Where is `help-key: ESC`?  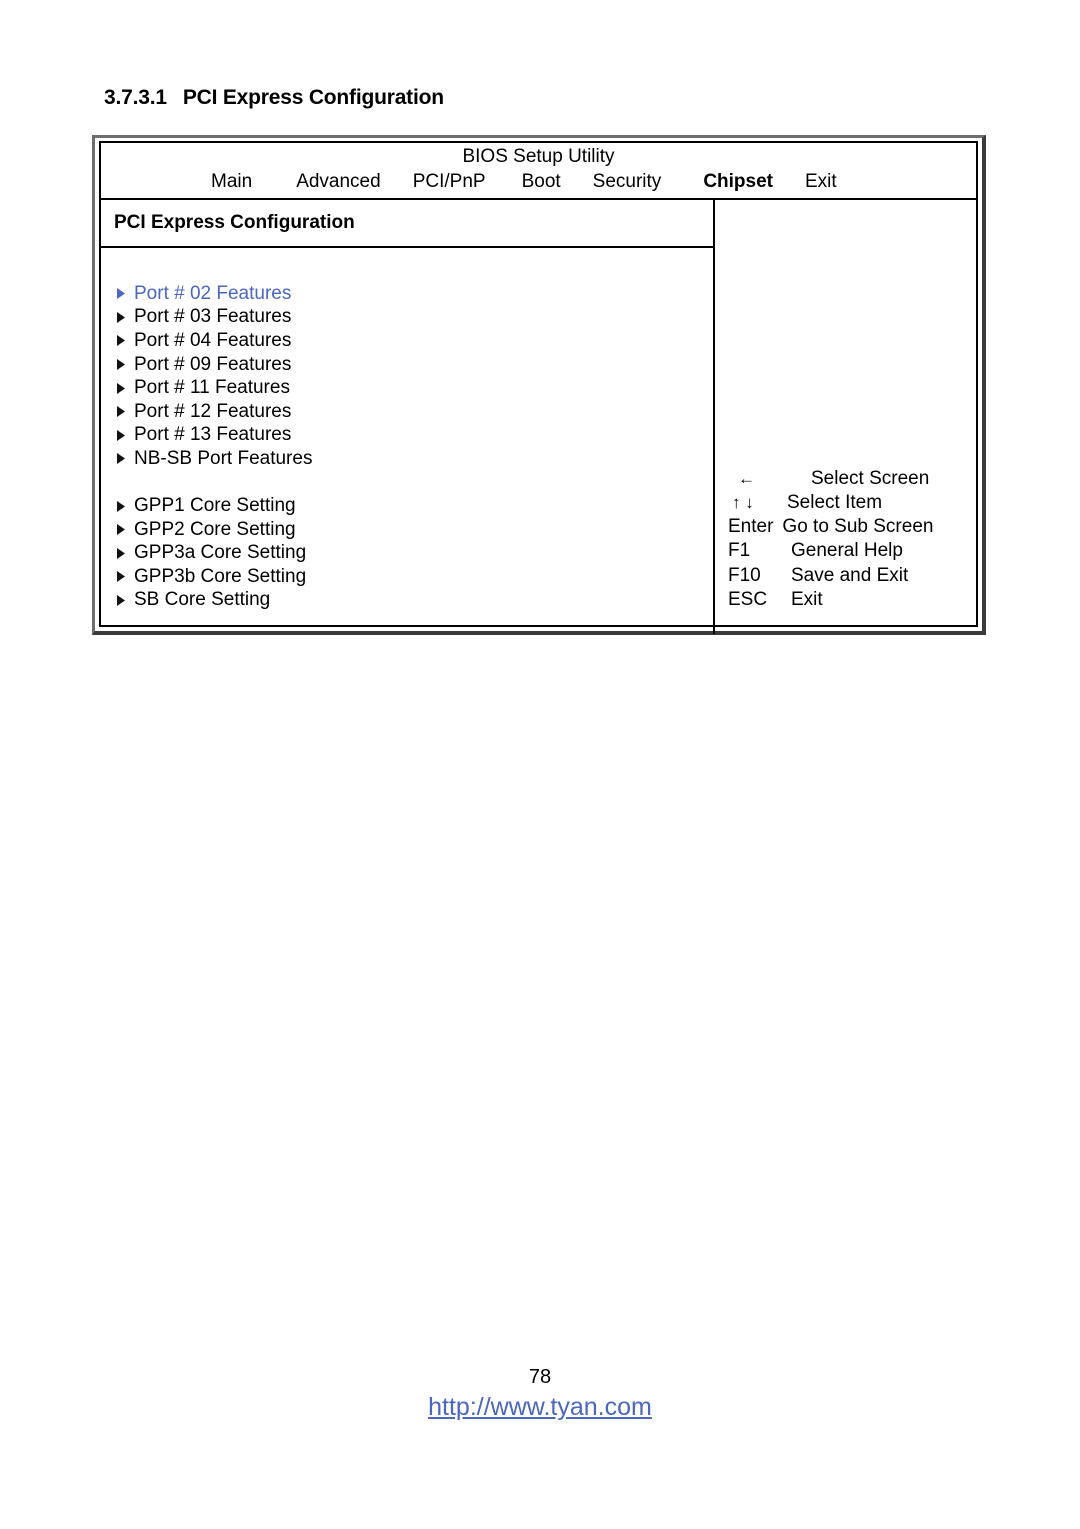
help-key: ESC is located at coordinates (748, 599).